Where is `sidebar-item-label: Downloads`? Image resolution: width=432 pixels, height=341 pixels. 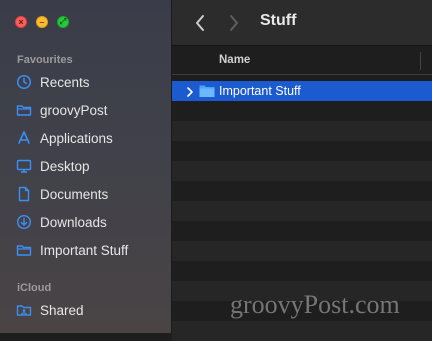
sidebar-item-label: Downloads is located at coordinates (73, 222).